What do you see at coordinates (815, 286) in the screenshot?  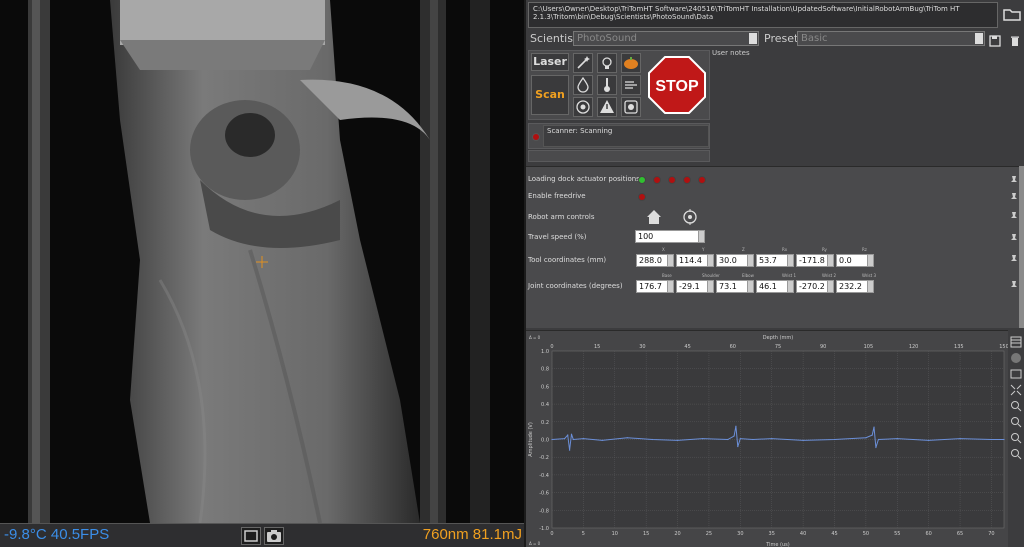 I see `coordinate-input: -270.2` at bounding box center [815, 286].